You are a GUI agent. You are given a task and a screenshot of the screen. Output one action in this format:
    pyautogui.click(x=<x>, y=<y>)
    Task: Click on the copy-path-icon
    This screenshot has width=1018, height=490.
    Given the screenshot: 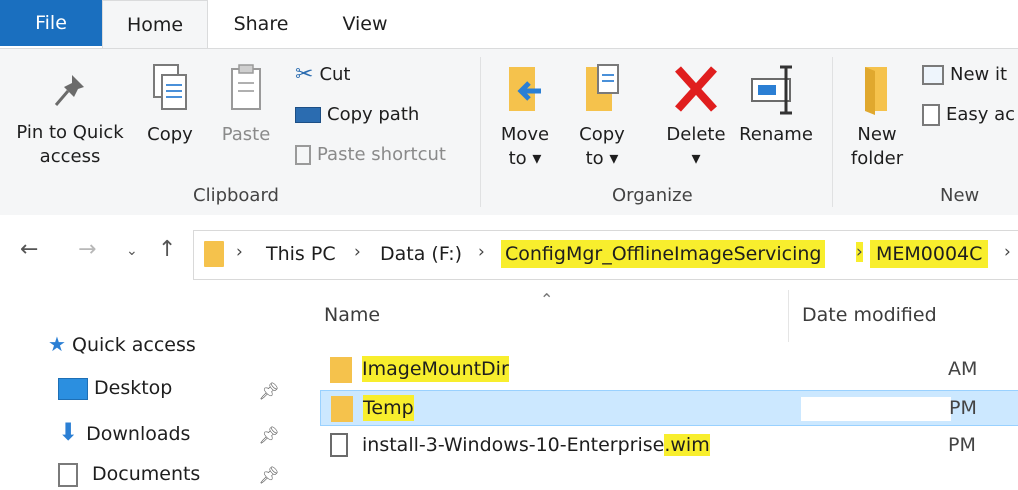 What is the action you would take?
    pyautogui.click(x=308, y=115)
    